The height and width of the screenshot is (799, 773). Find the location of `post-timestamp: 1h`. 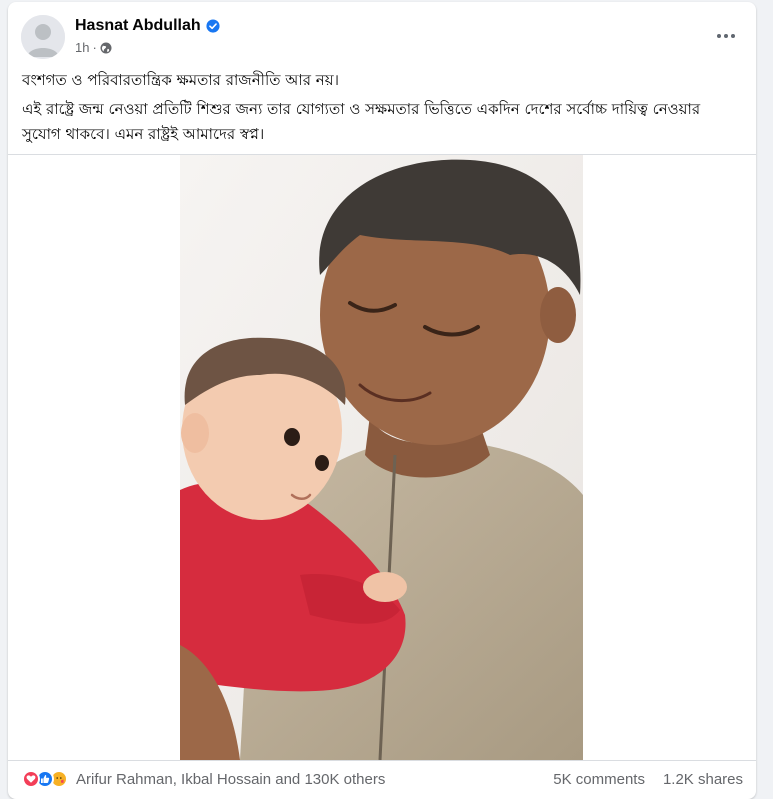

post-timestamp: 1h is located at coordinates (82, 47).